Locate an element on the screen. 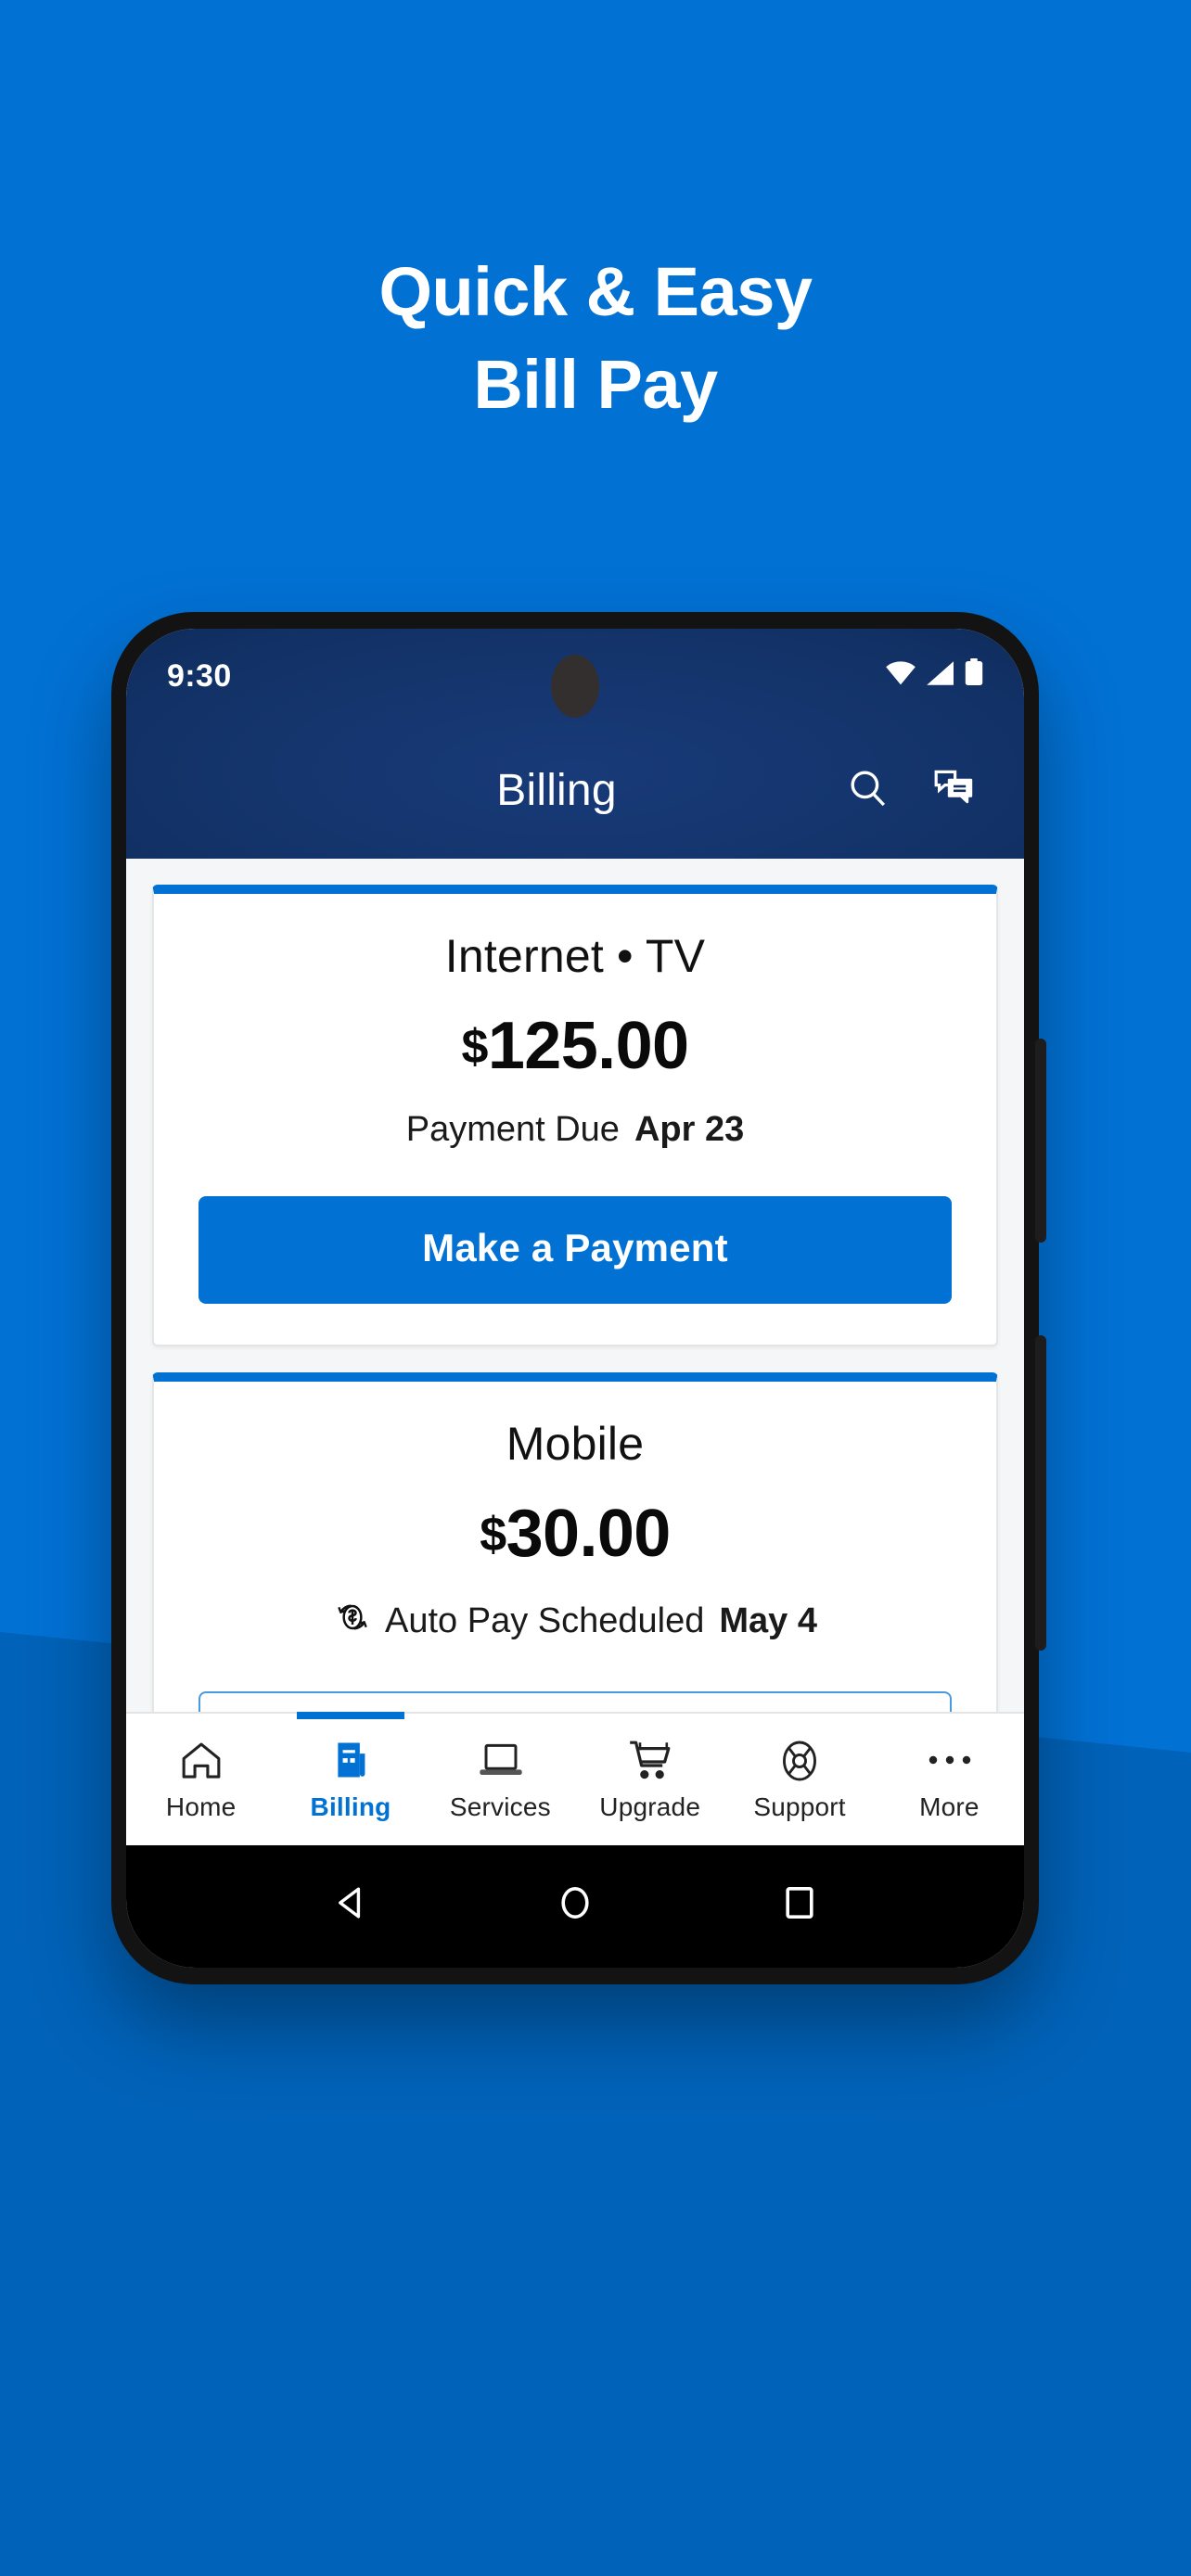 This screenshot has width=1191, height=2576. nav-item-support: Support is located at coordinates (799, 1780).